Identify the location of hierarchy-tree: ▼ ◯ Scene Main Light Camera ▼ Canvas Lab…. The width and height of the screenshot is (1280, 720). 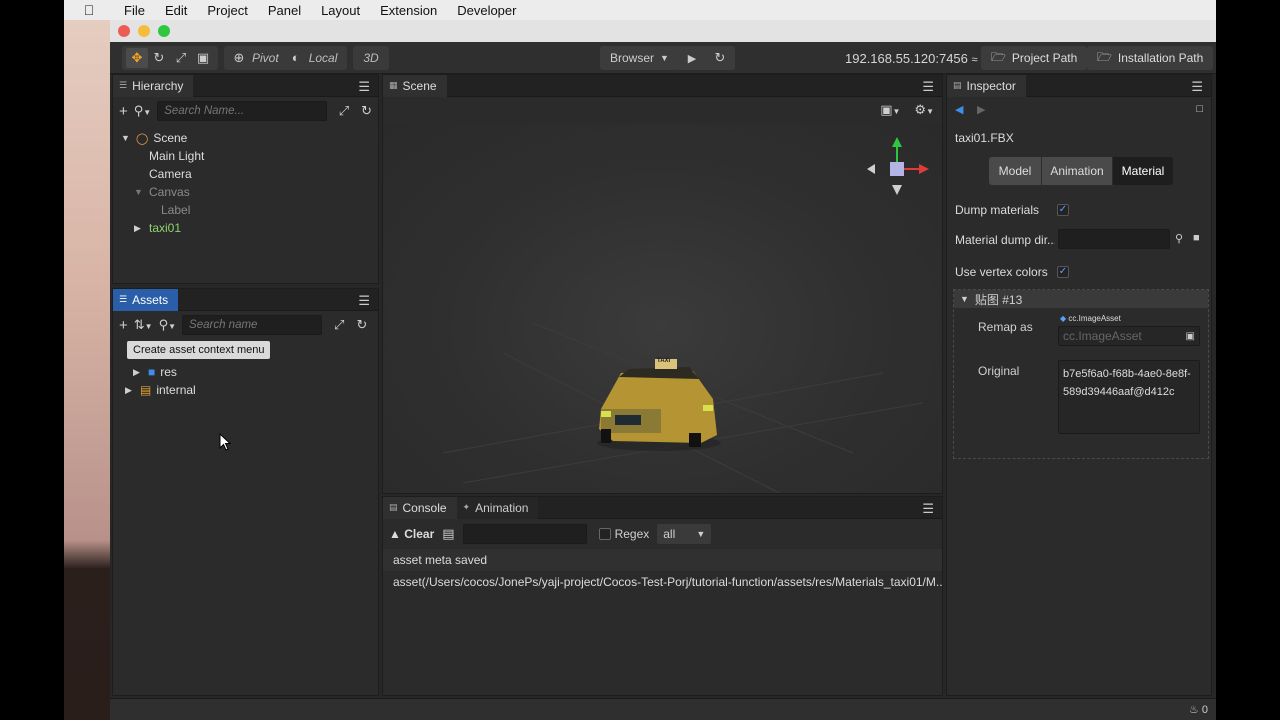
(245, 181).